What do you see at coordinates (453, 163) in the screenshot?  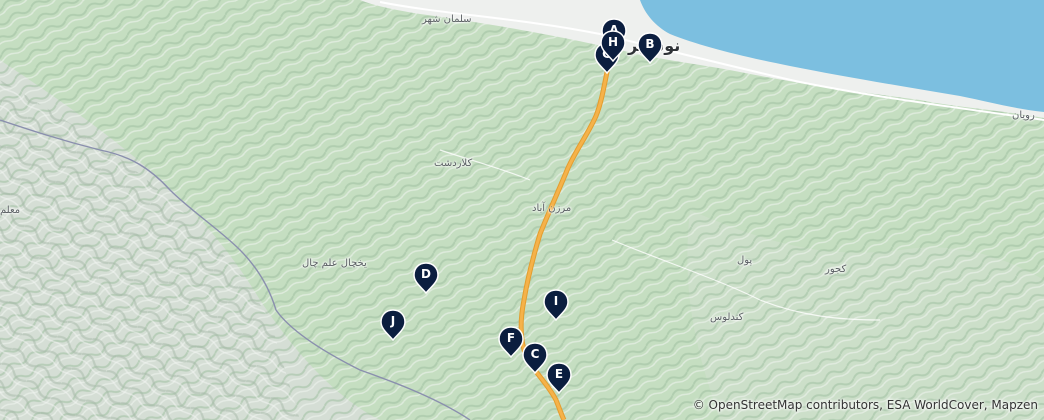 I see `place-label-kelardasht: کلاردشت` at bounding box center [453, 163].